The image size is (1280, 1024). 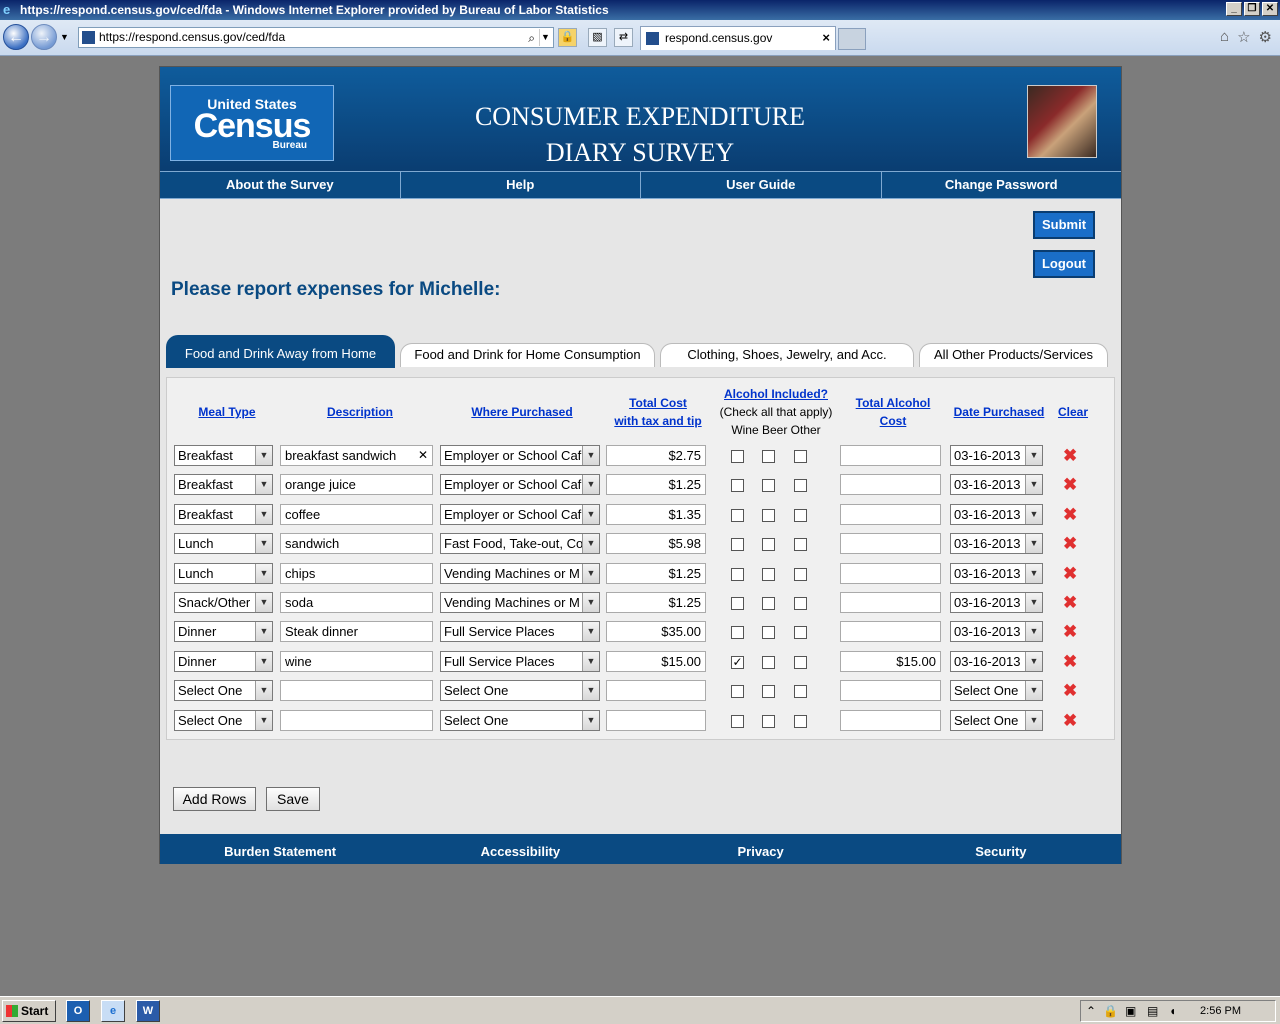 What do you see at coordinates (113, 1011) in the screenshot?
I see `internet-explorer-icon: e` at bounding box center [113, 1011].